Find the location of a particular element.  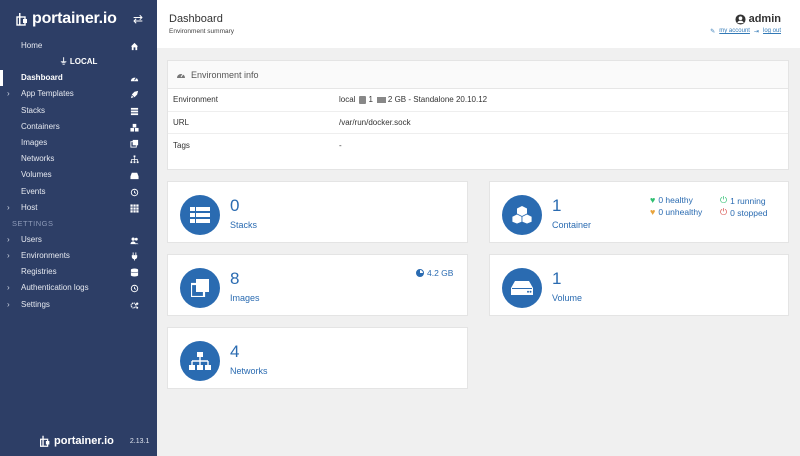

sidebar-toggle-icon: ⇄ is located at coordinates (138, 19).